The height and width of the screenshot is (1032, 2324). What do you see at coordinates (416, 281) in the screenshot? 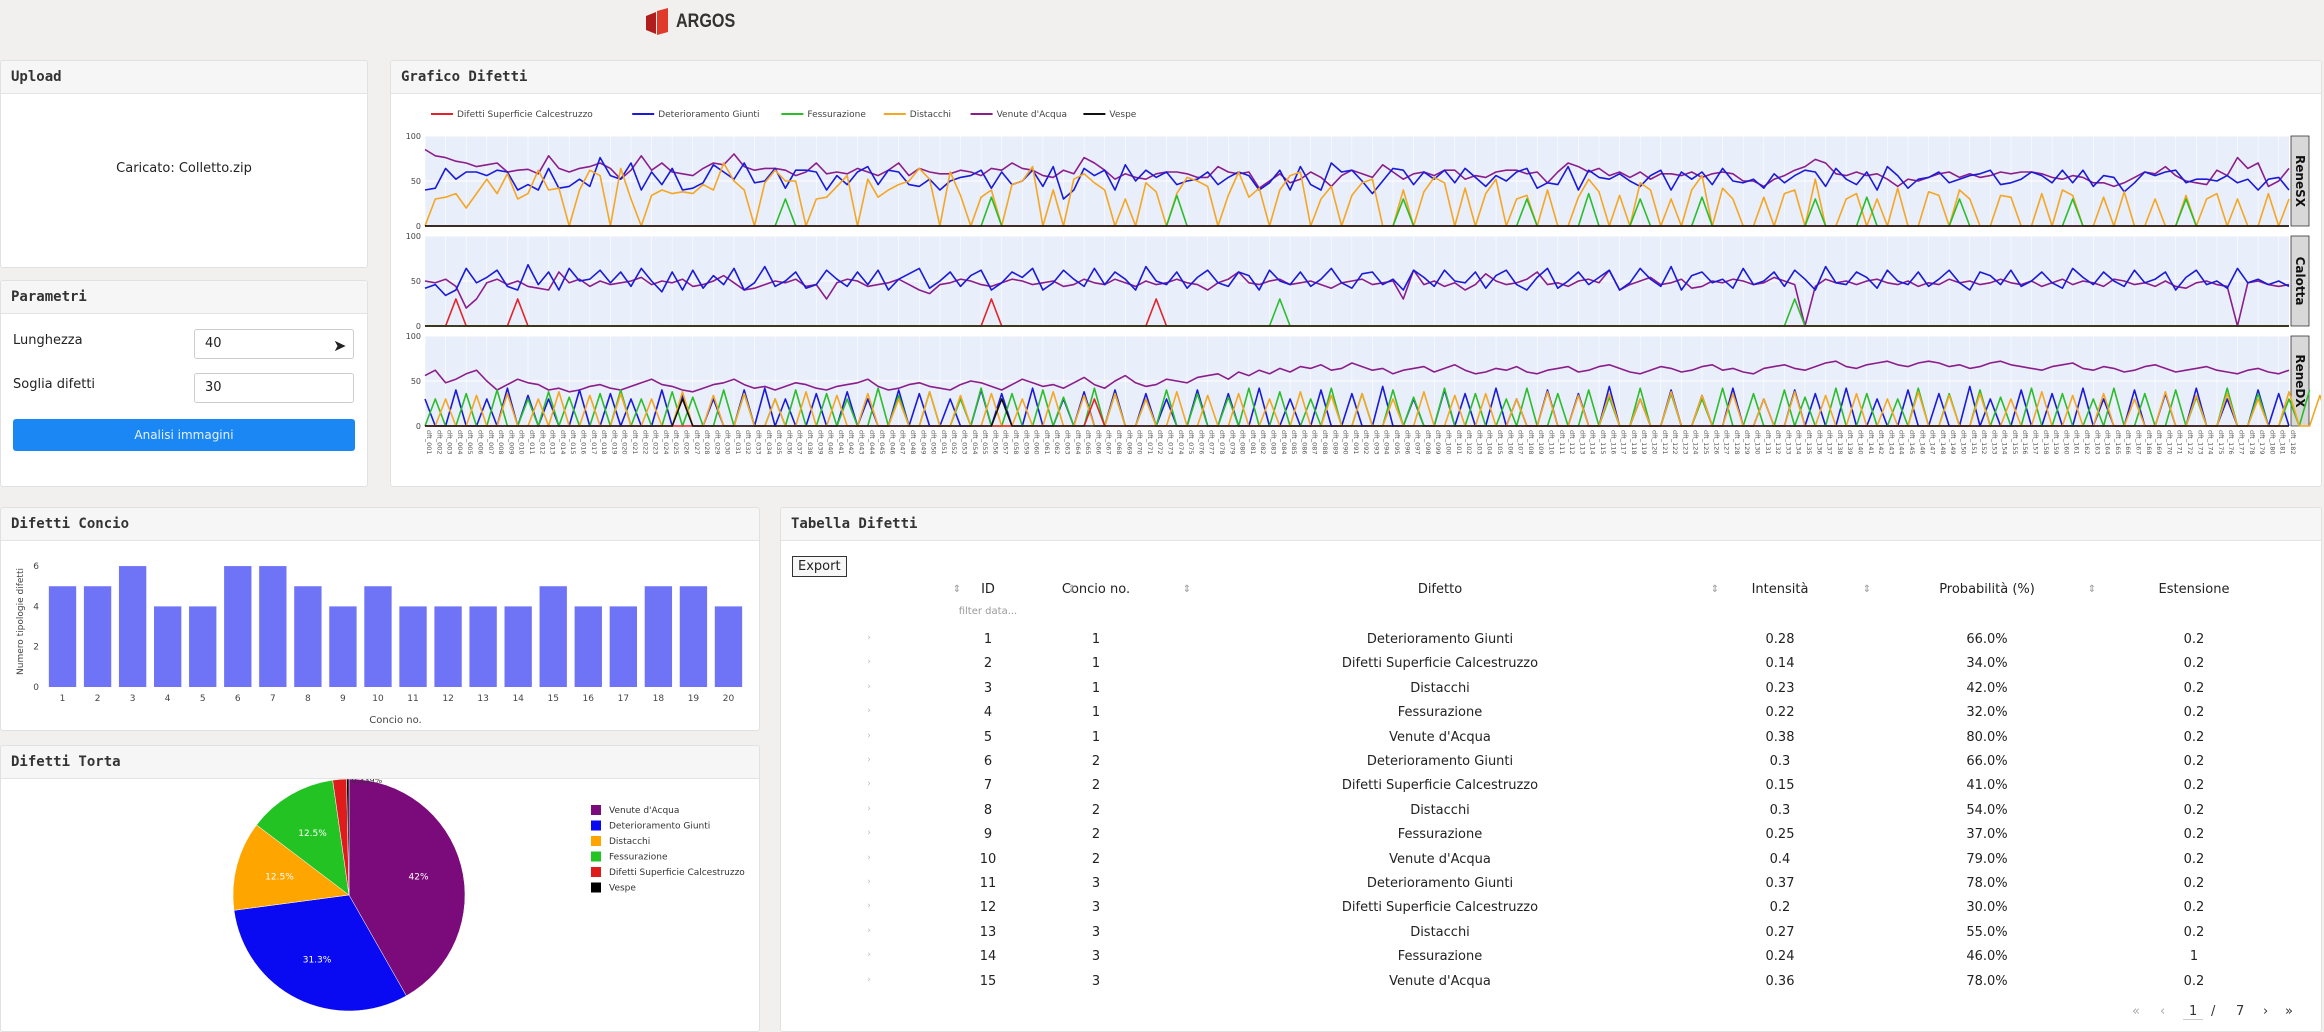
I see `y-tick-label: 50` at bounding box center [416, 281].